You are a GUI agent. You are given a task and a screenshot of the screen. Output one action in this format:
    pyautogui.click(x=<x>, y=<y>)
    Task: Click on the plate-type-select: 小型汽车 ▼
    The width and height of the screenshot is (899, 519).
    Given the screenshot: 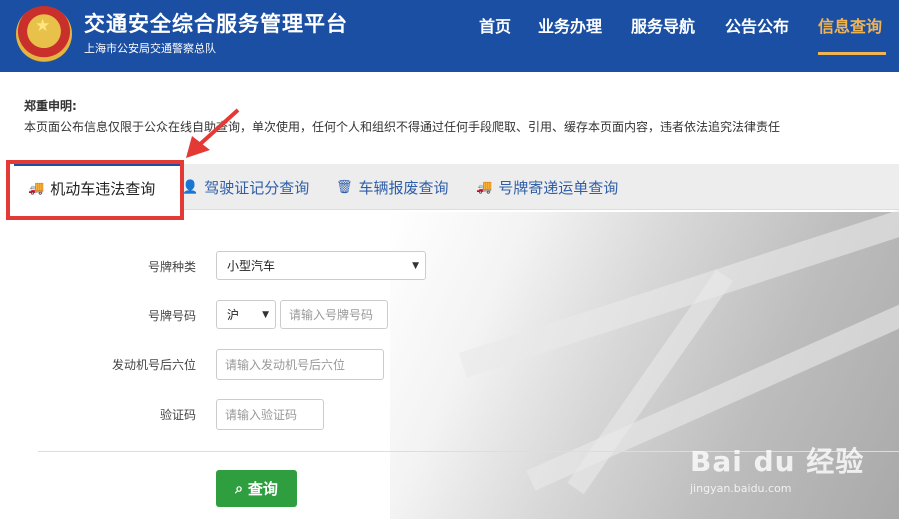 What is the action you would take?
    pyautogui.click(x=321, y=265)
    